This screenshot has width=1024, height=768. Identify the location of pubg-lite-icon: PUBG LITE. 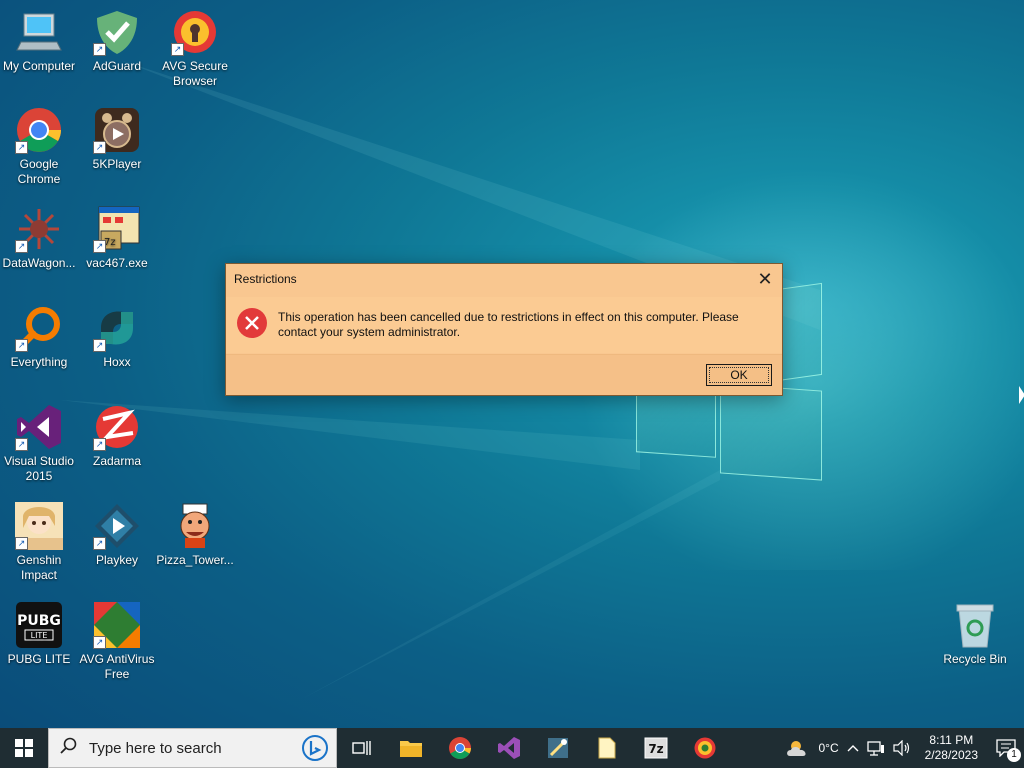
(39, 625).